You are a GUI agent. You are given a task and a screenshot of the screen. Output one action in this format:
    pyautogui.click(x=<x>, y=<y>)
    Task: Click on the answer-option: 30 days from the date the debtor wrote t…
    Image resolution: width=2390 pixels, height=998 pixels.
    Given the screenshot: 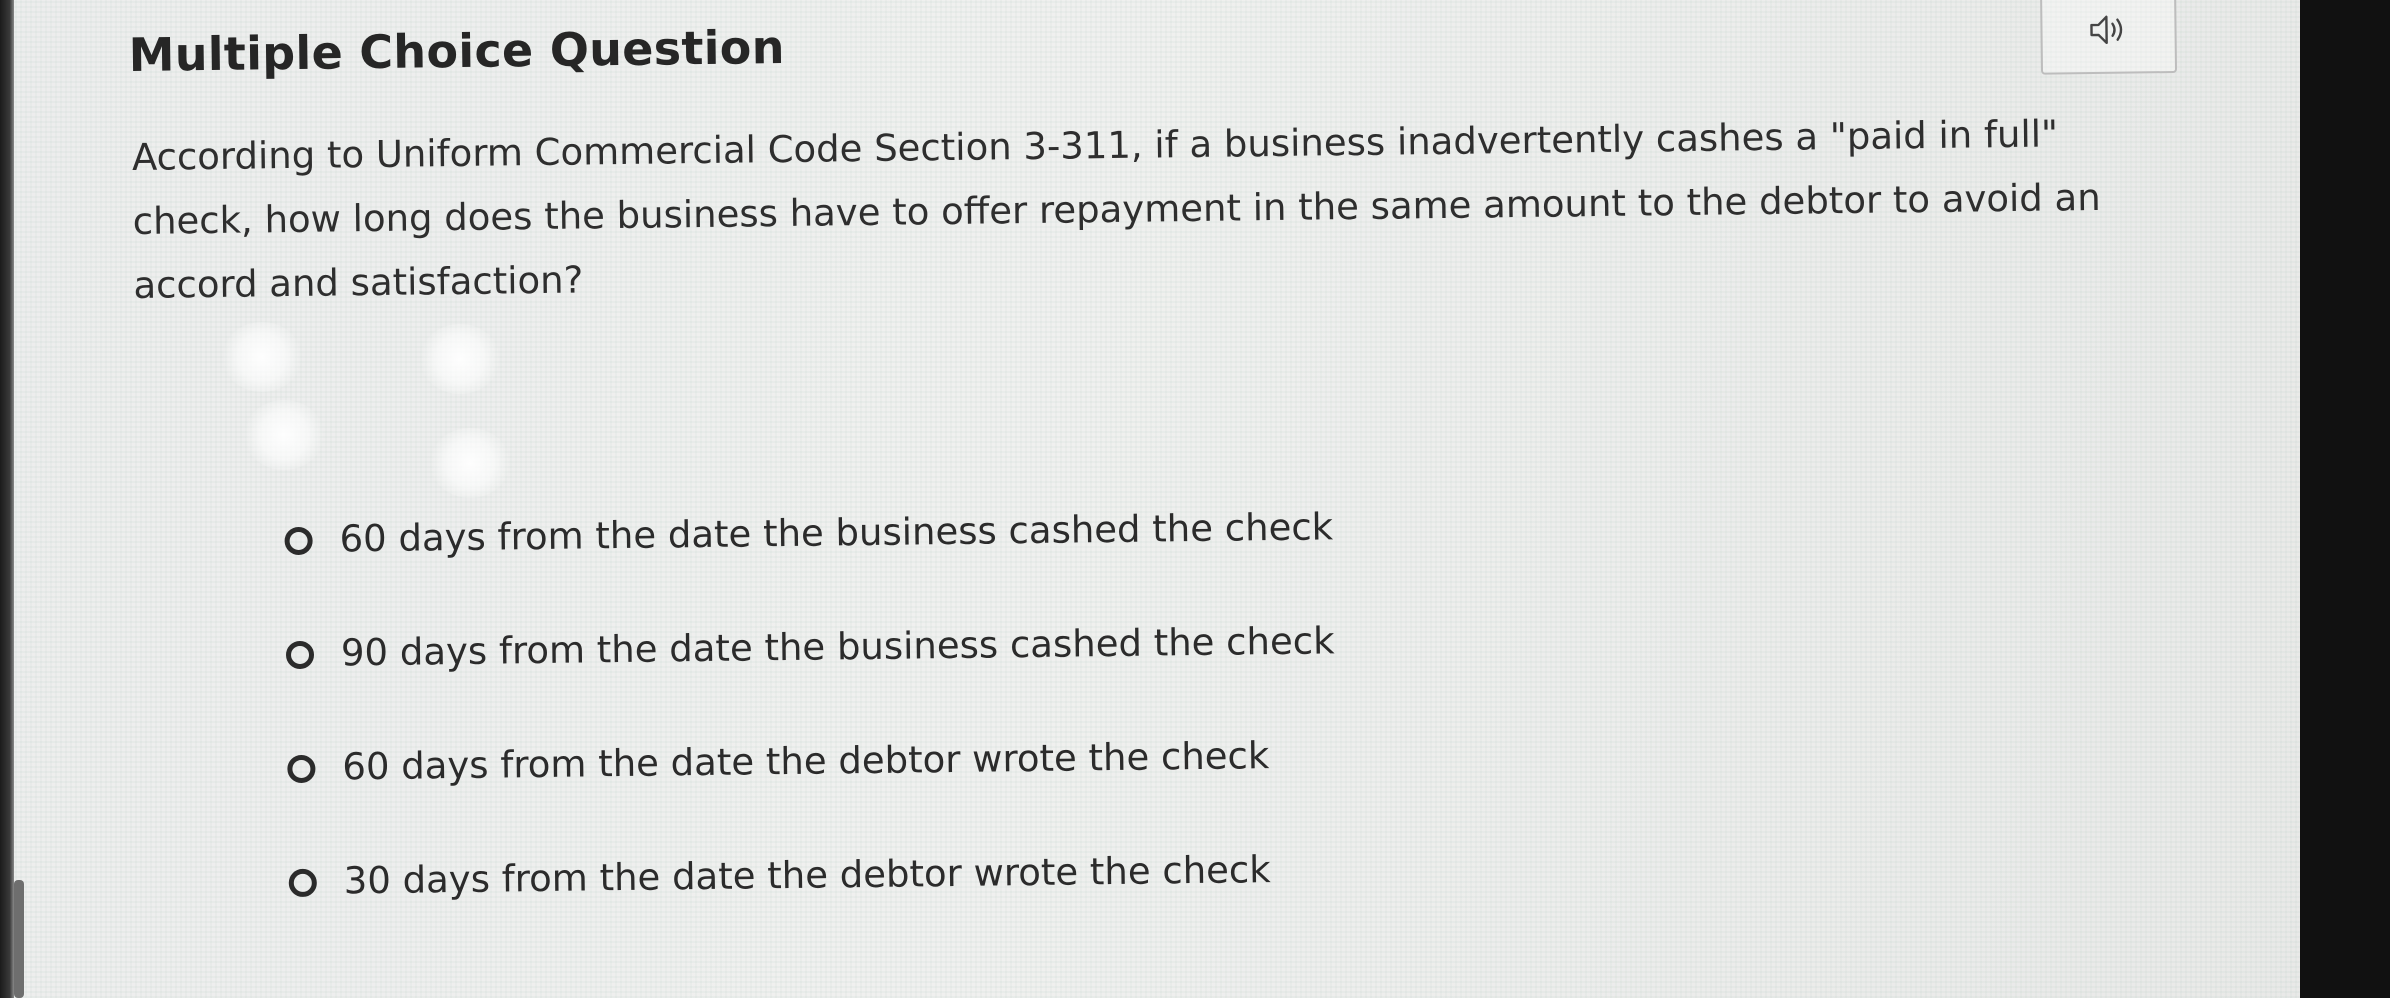 What is the action you would take?
    pyautogui.click(x=988, y=906)
    